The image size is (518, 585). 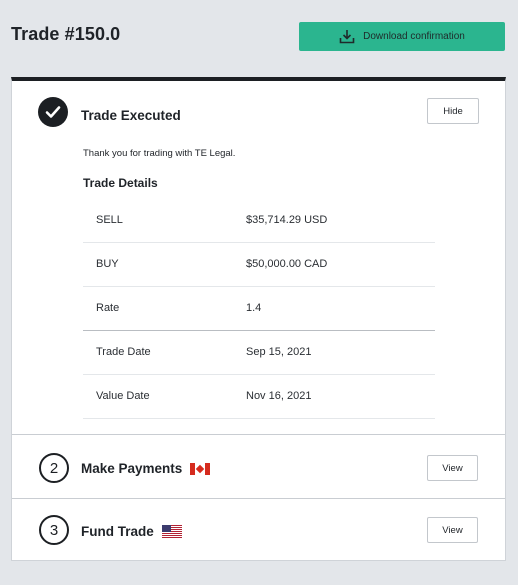 I want to click on view-payments-button: View, so click(x=452, y=468).